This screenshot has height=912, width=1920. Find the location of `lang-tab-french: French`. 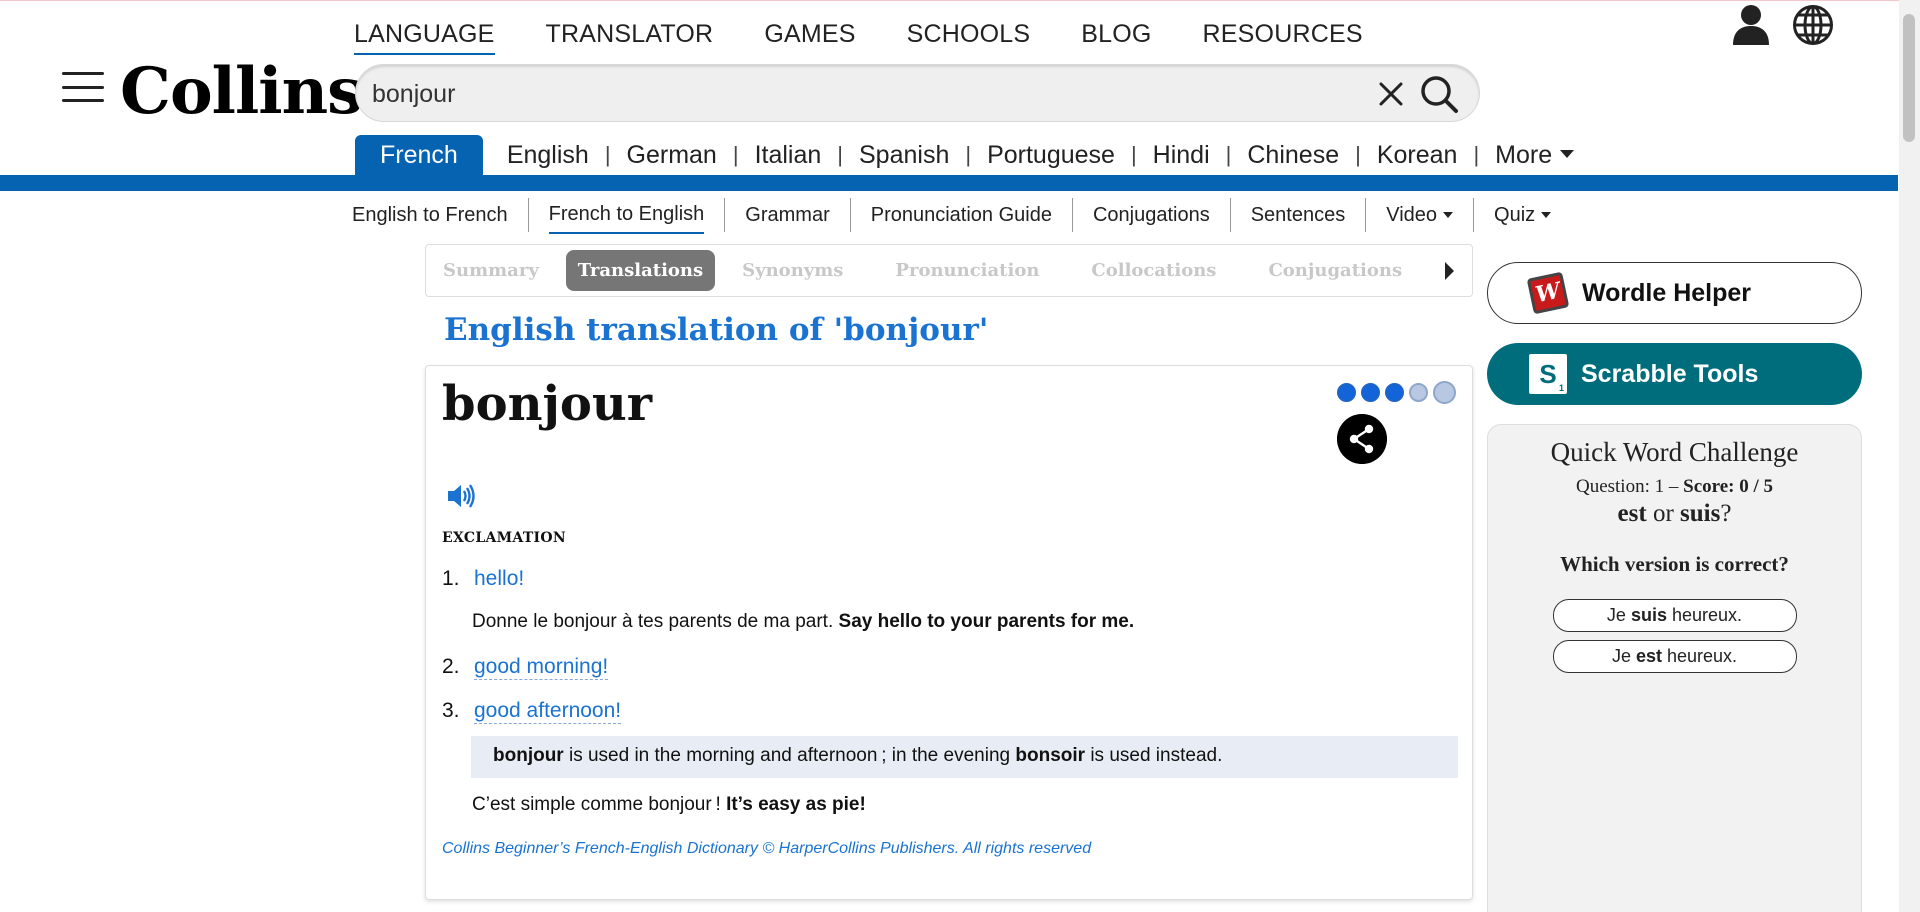

lang-tab-french: French is located at coordinates (419, 155).